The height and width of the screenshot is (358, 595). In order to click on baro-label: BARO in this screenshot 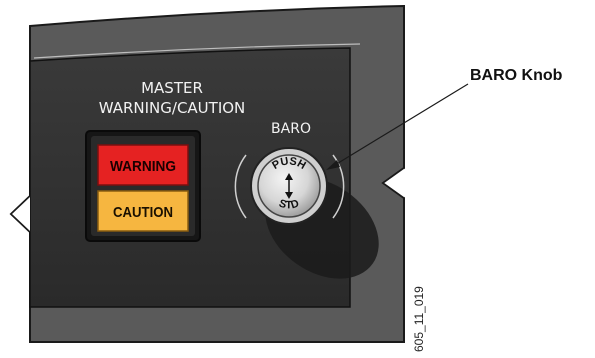, I will do `click(291, 129)`.